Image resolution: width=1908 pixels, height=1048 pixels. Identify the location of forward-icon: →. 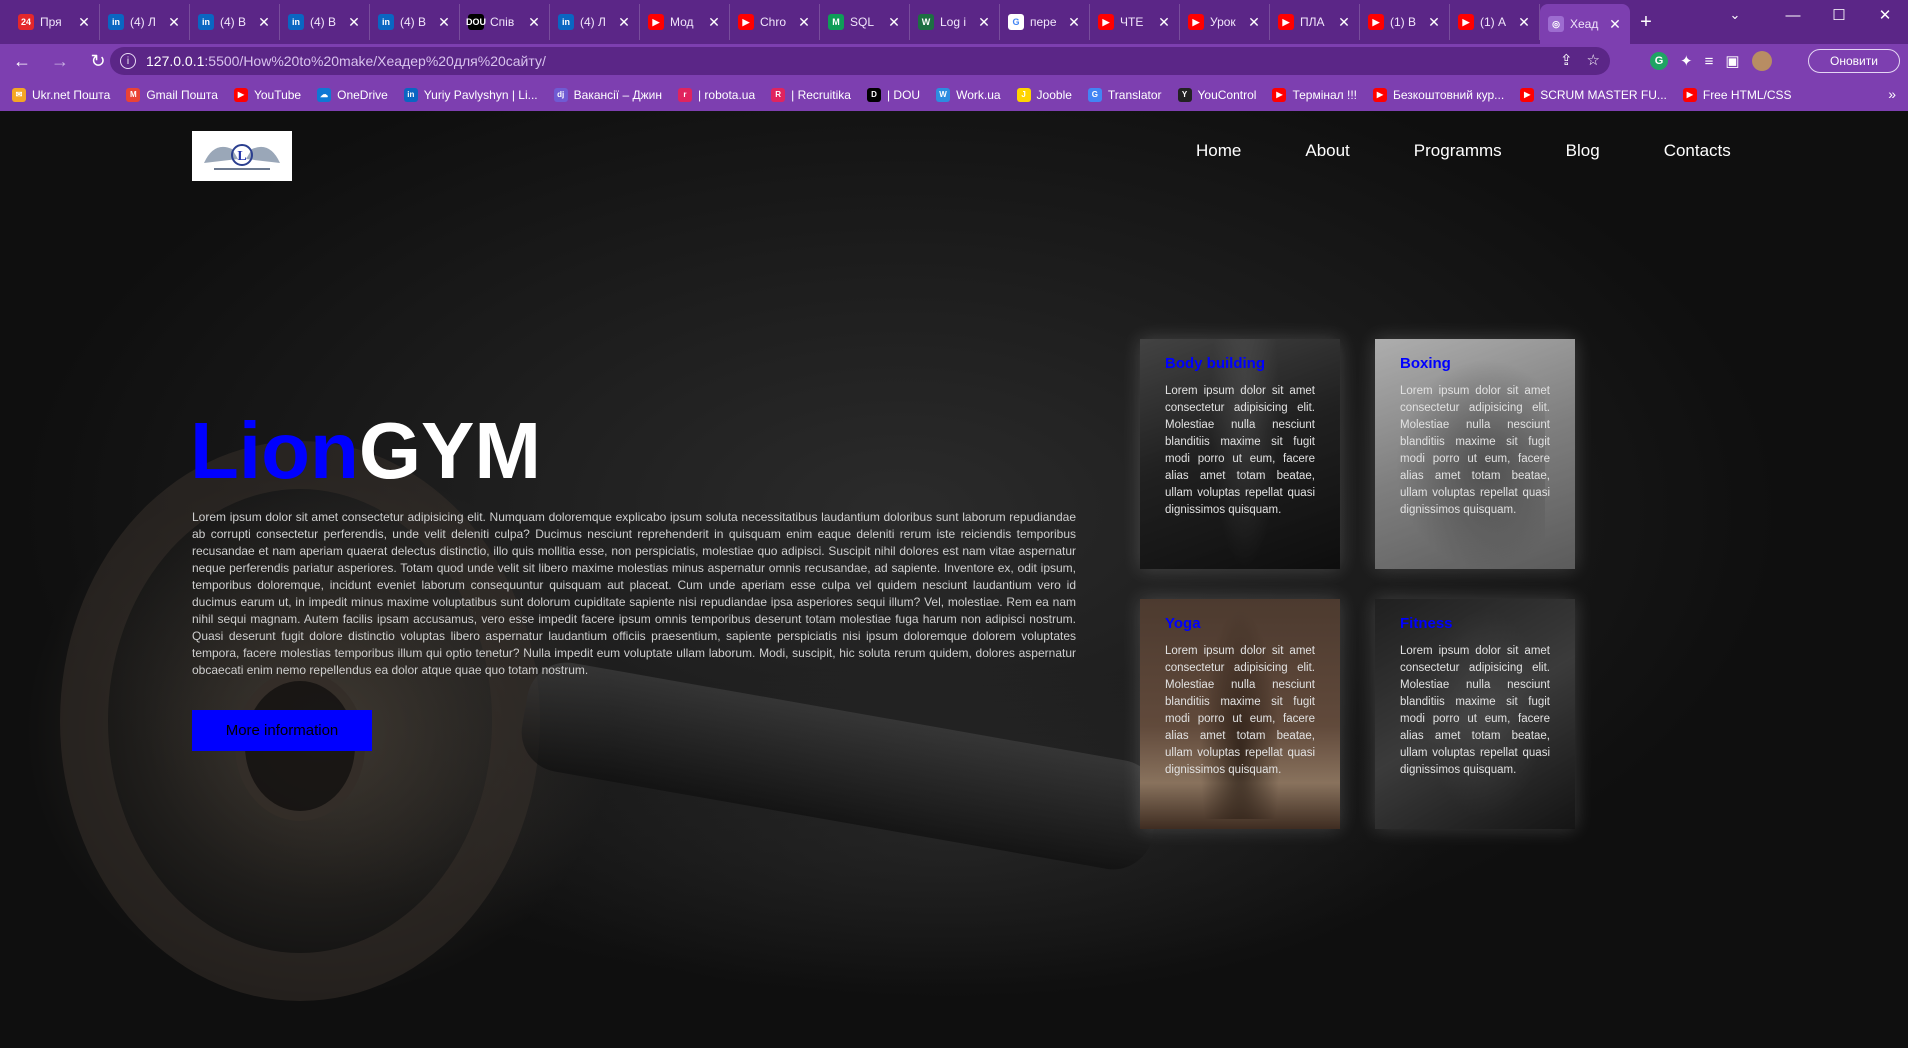
(60, 61).